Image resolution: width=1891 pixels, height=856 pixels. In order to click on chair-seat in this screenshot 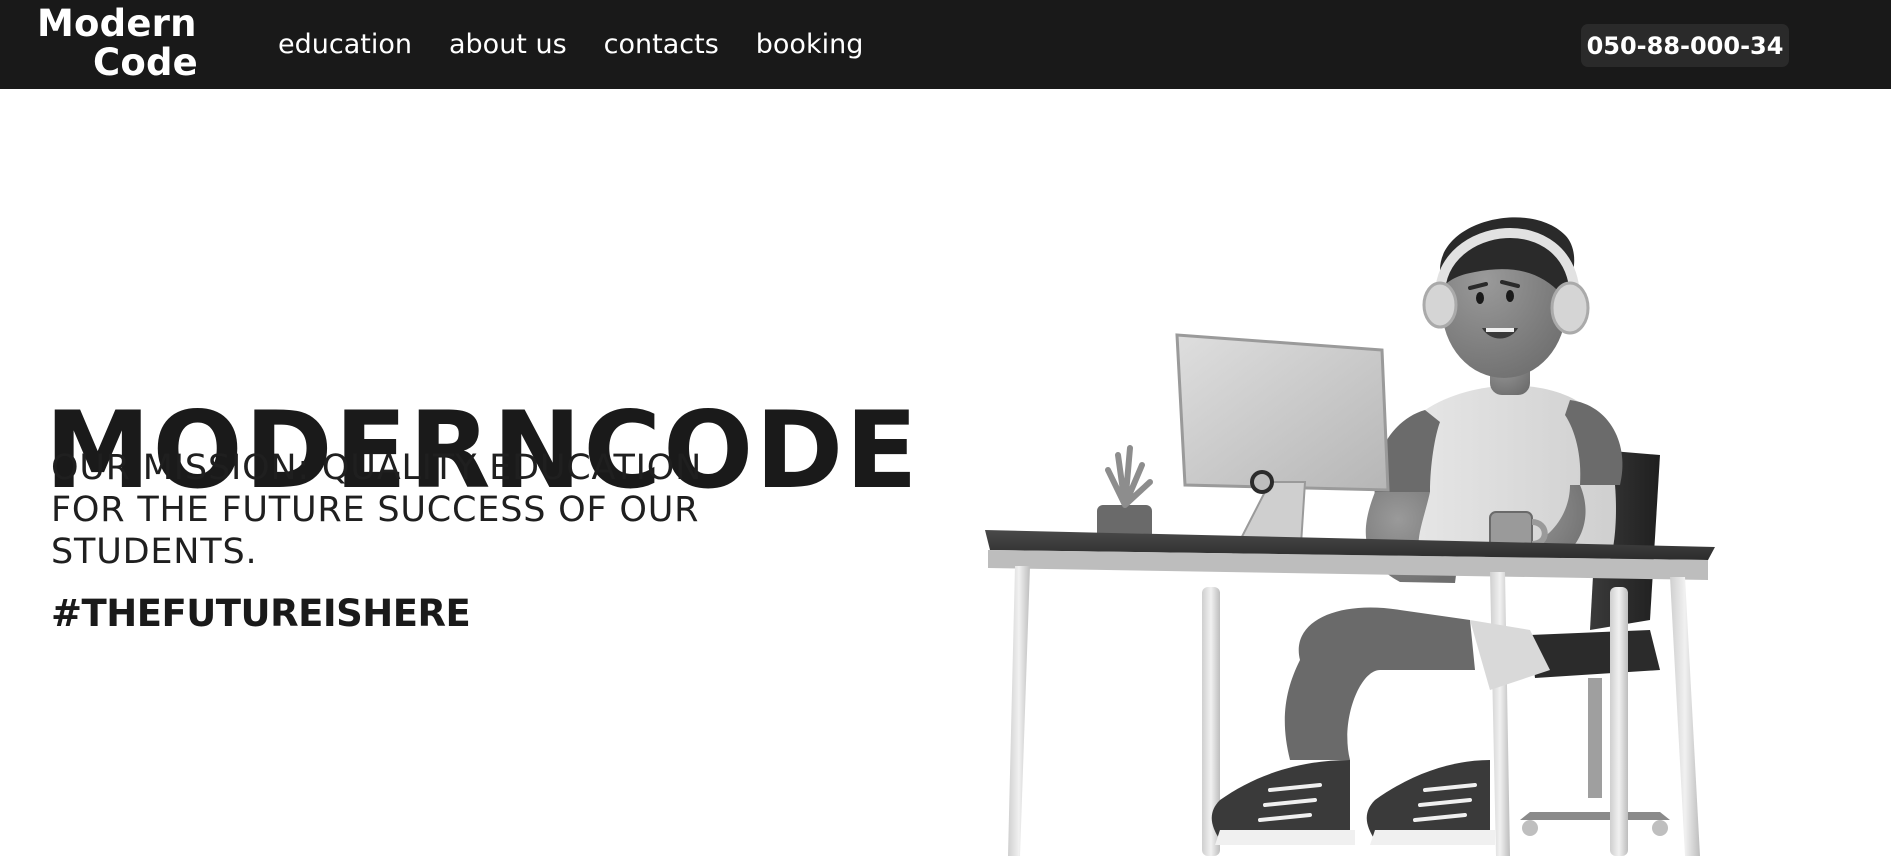, I will do `click(1595, 654)`.